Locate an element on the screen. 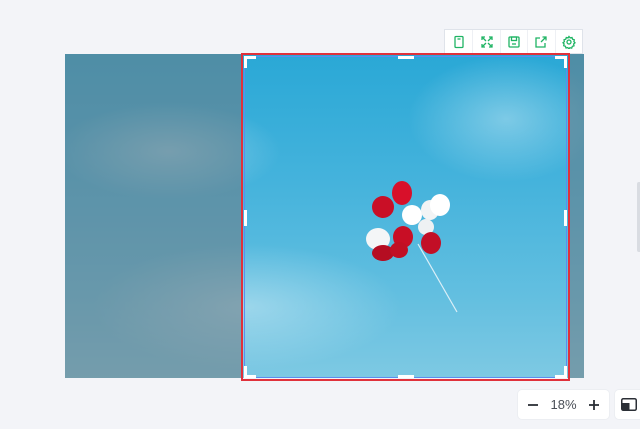 The image size is (640, 429). copy-icon is located at coordinates (459, 41).